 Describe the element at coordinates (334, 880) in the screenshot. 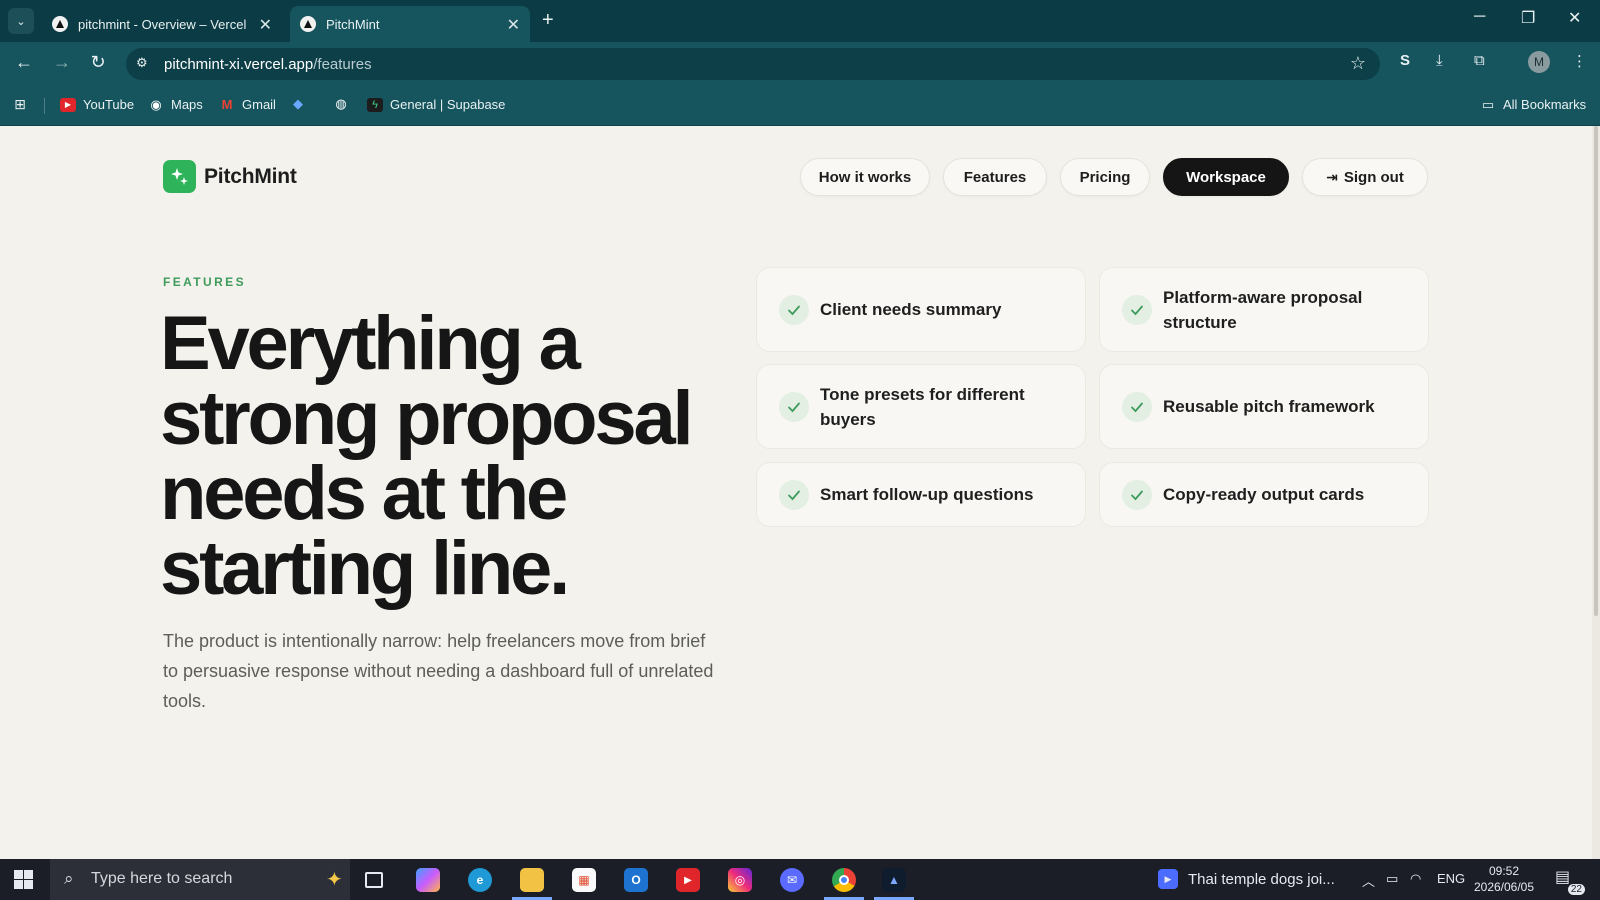

I see `sparkle-icon: ✦` at that location.